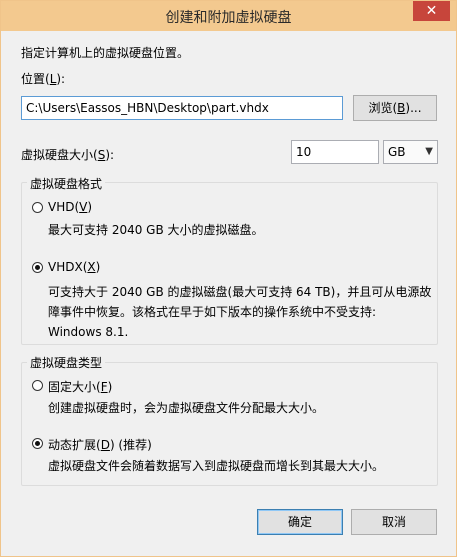 Image resolution: width=457 pixels, height=557 pixels. I want to click on fixed-size-description: 创建虚拟硬盘时，会为虚拟硬盘文件分配最大大小。, so click(186, 408).